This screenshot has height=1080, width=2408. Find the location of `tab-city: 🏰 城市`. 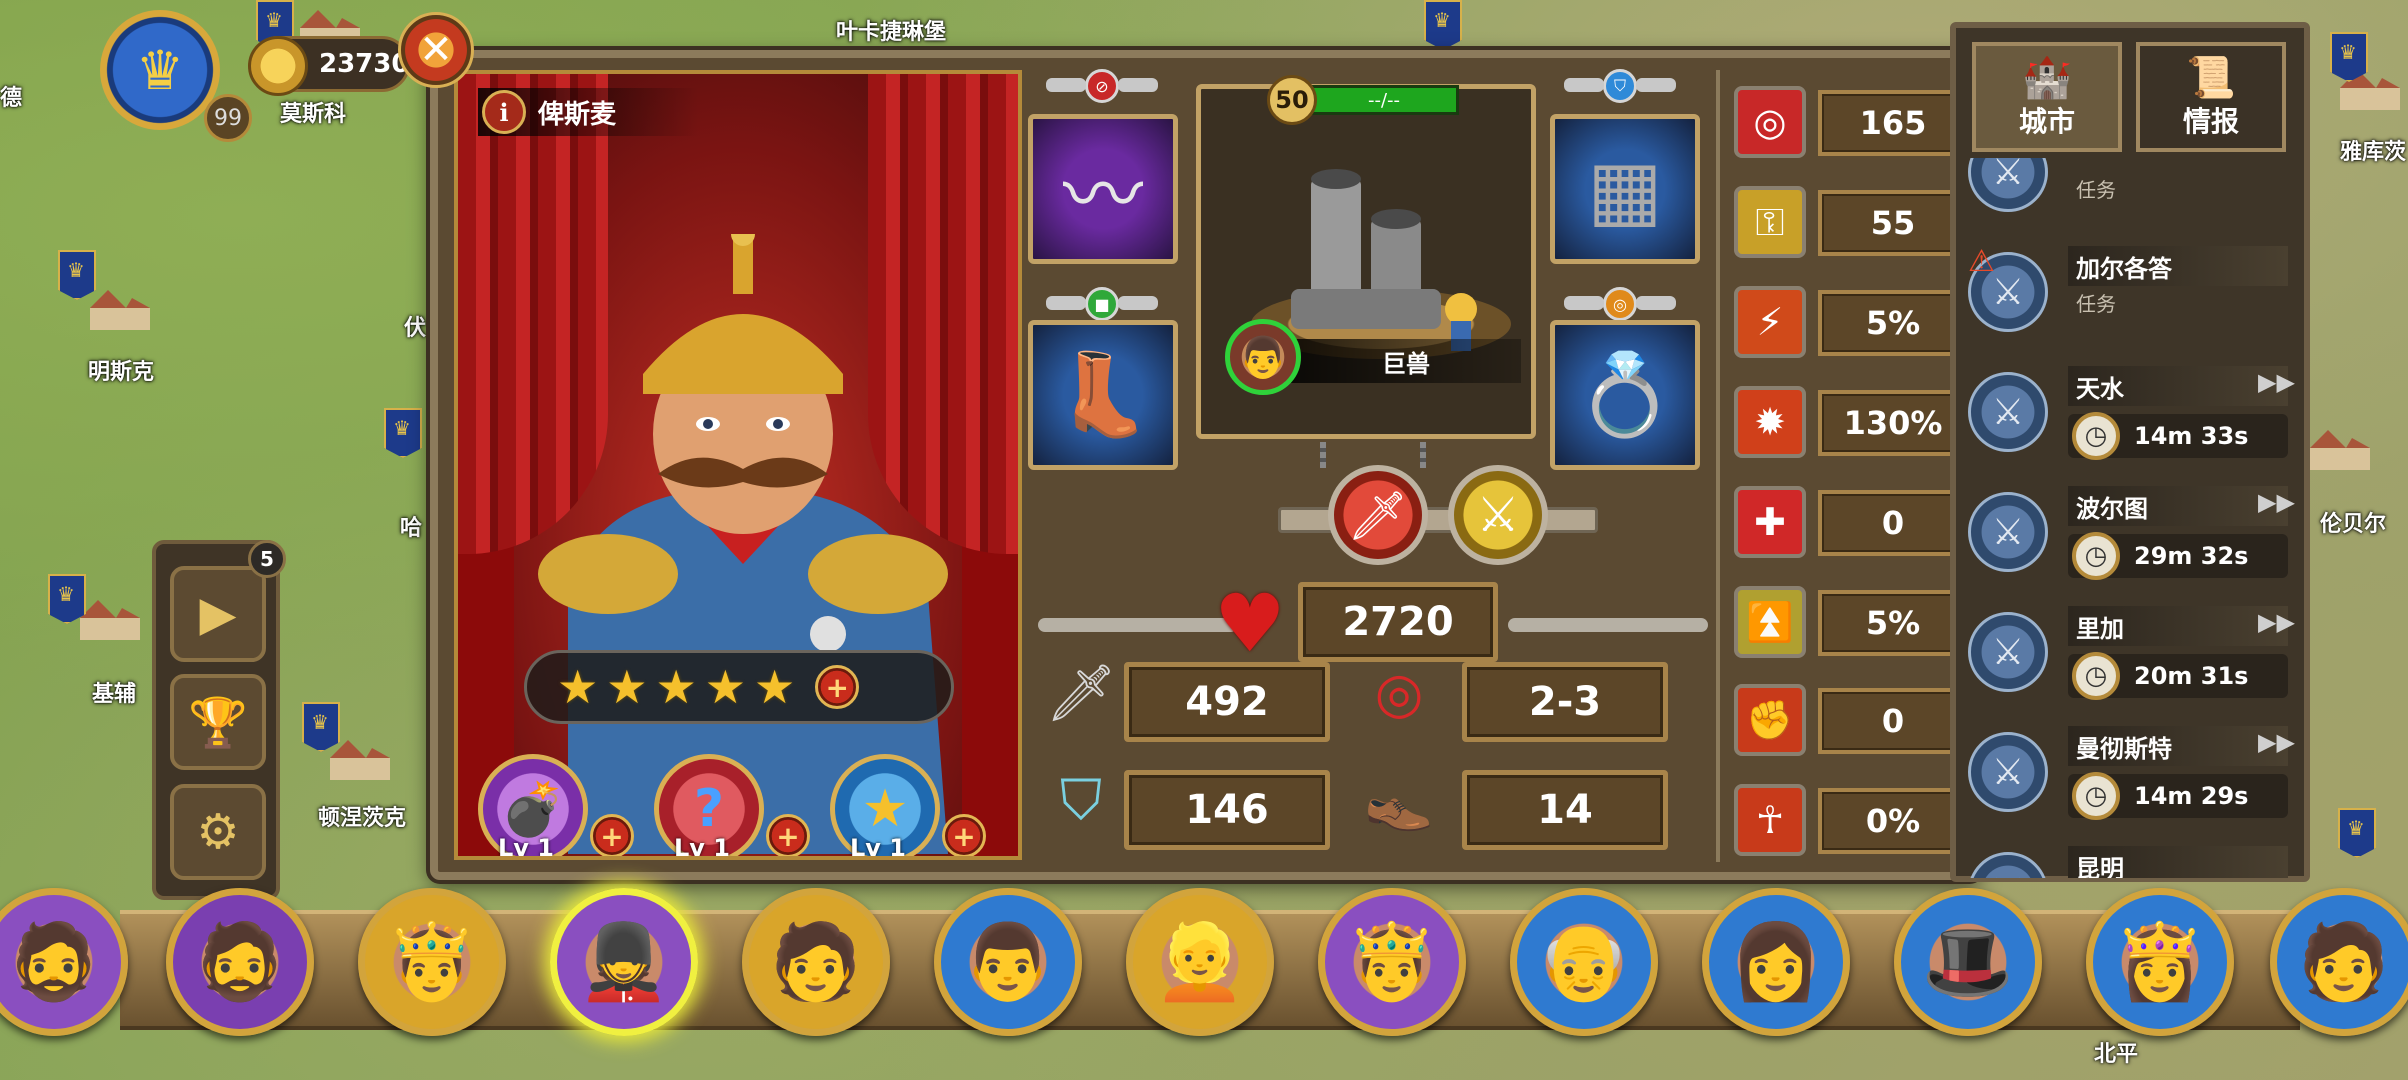

tab-city: 🏰 城市 is located at coordinates (2047, 97).